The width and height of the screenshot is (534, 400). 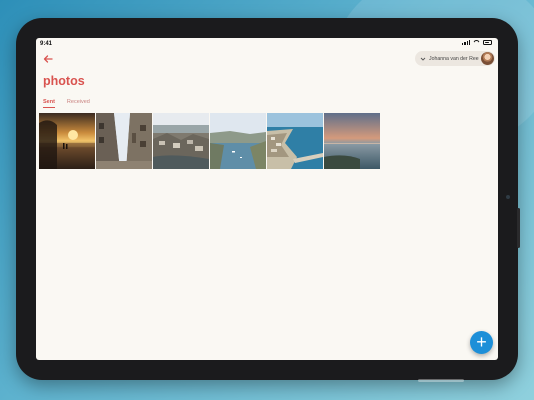 What do you see at coordinates (487, 42) in the screenshot?
I see `battery-icon` at bounding box center [487, 42].